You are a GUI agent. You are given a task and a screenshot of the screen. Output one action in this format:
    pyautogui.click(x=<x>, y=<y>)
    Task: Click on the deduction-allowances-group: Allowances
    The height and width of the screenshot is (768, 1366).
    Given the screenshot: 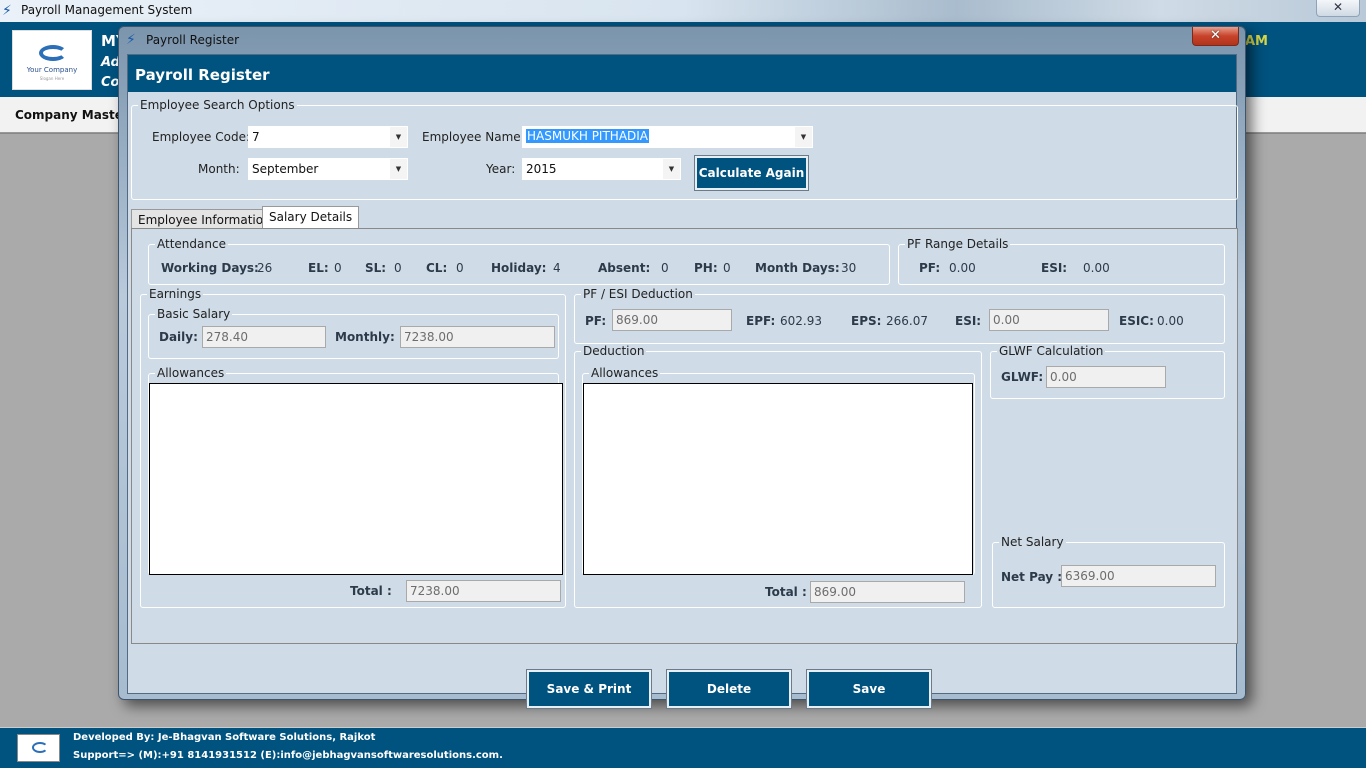 What is the action you would take?
    pyautogui.click(x=778, y=470)
    